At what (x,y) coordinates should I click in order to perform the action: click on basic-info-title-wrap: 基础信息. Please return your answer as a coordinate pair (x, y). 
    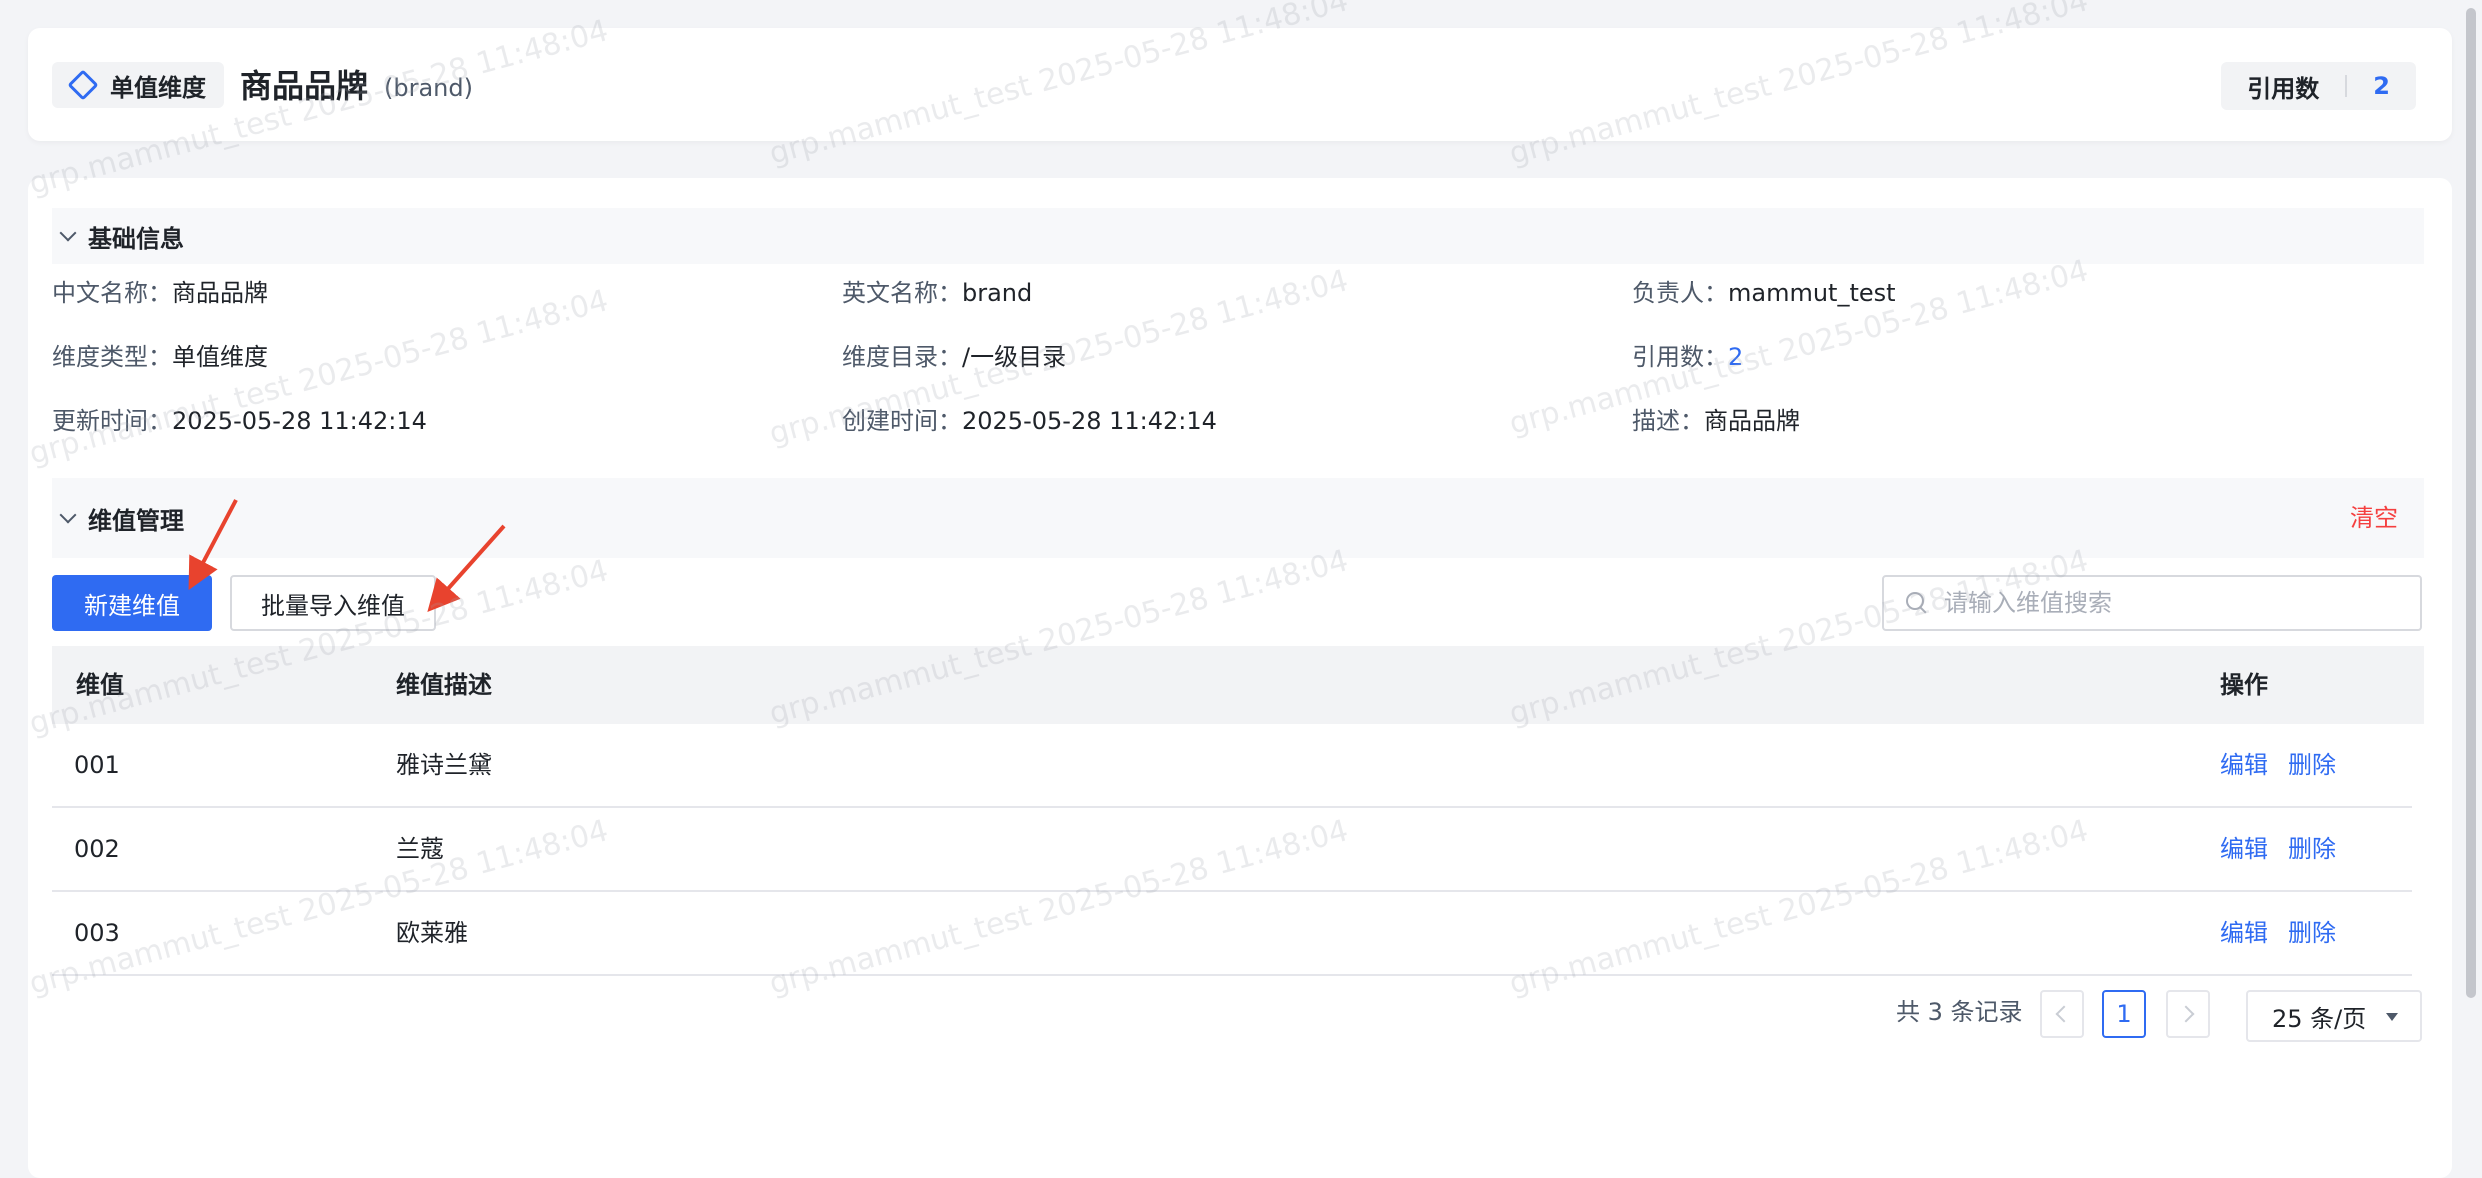
    Looking at the image, I should click on (121, 236).